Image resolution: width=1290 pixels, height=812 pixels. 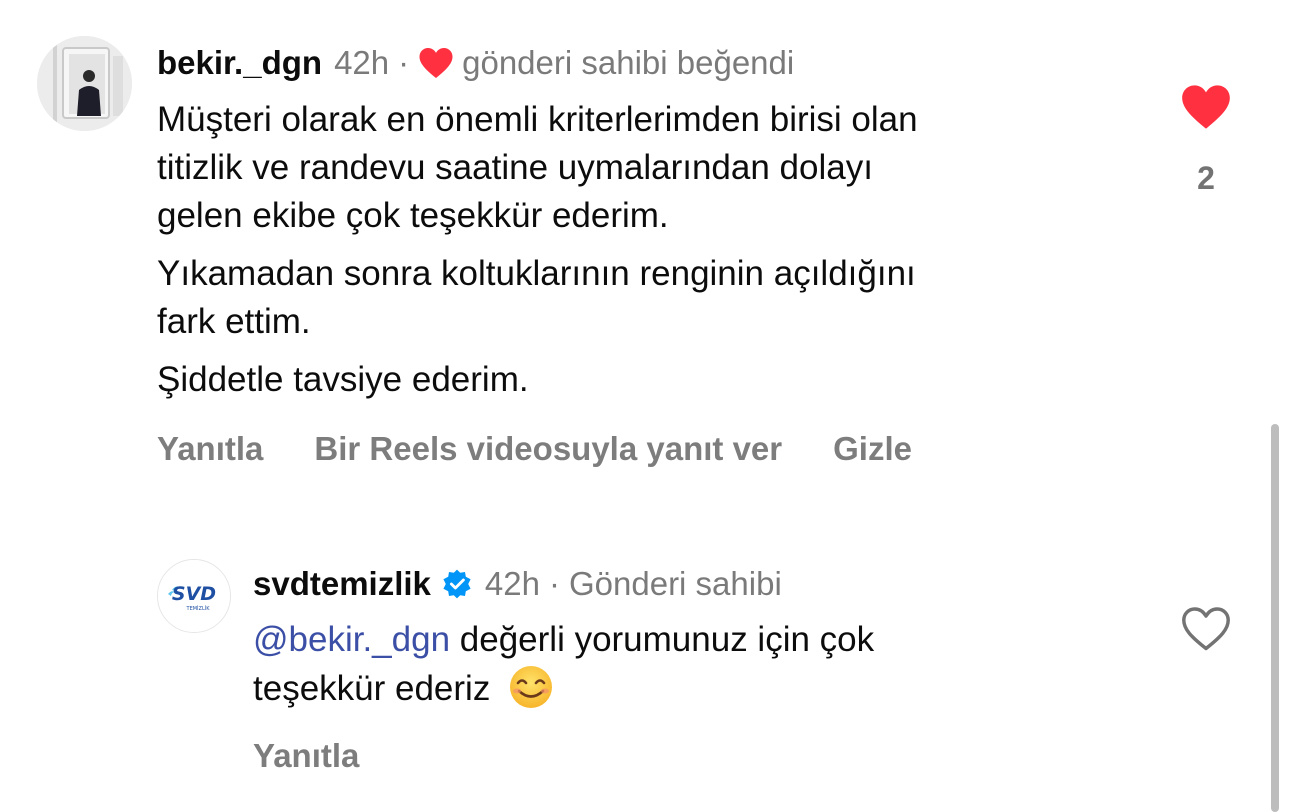 What do you see at coordinates (343, 379) in the screenshot?
I see `comment-line: Şiddetle tavsiye ederim.` at bounding box center [343, 379].